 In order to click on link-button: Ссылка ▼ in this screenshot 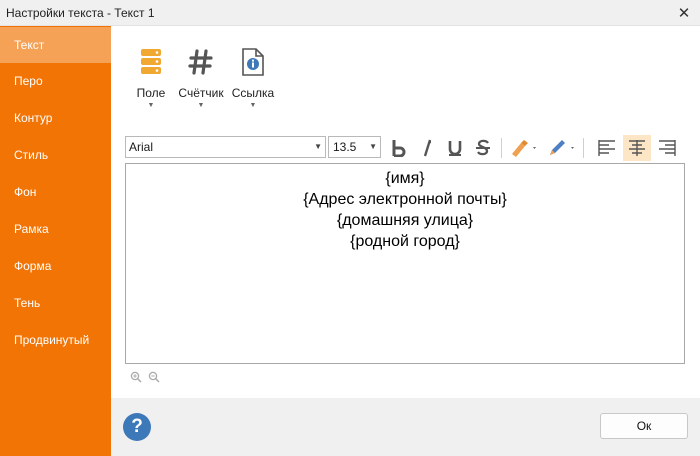, I will do `click(253, 75)`.